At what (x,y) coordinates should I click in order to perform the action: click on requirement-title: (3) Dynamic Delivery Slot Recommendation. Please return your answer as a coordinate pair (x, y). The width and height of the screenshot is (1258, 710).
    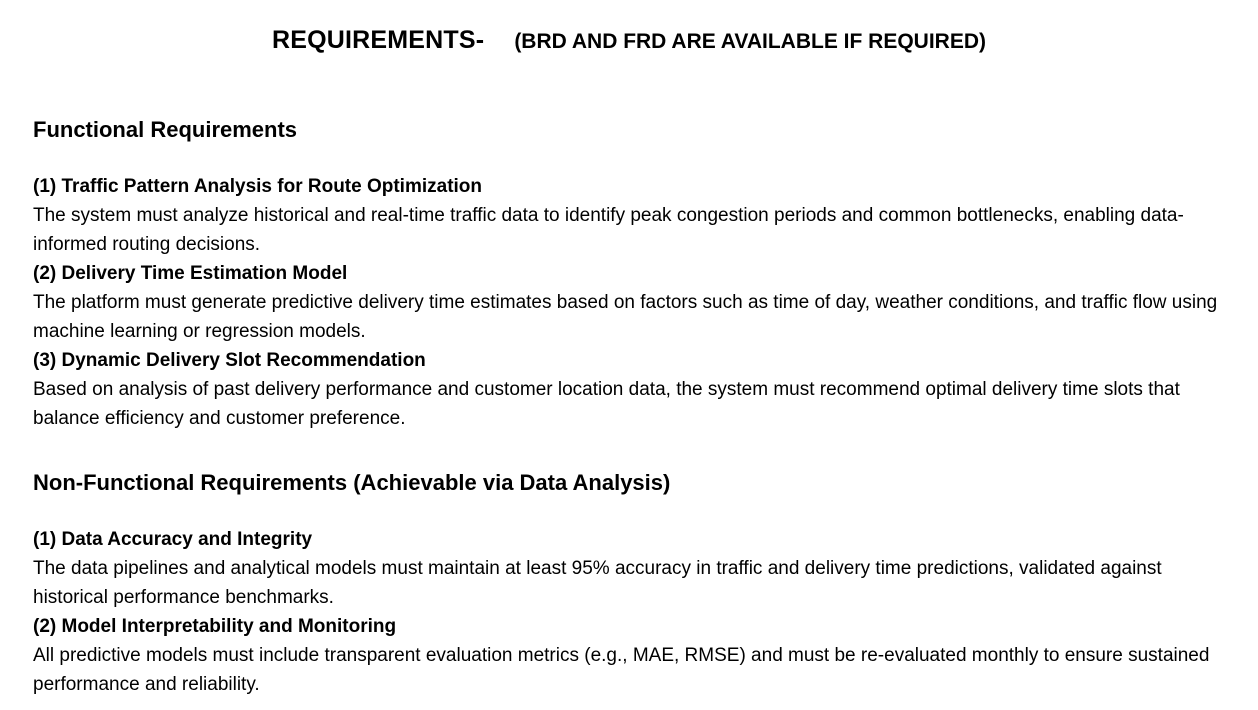
    Looking at the image, I should click on (229, 360).